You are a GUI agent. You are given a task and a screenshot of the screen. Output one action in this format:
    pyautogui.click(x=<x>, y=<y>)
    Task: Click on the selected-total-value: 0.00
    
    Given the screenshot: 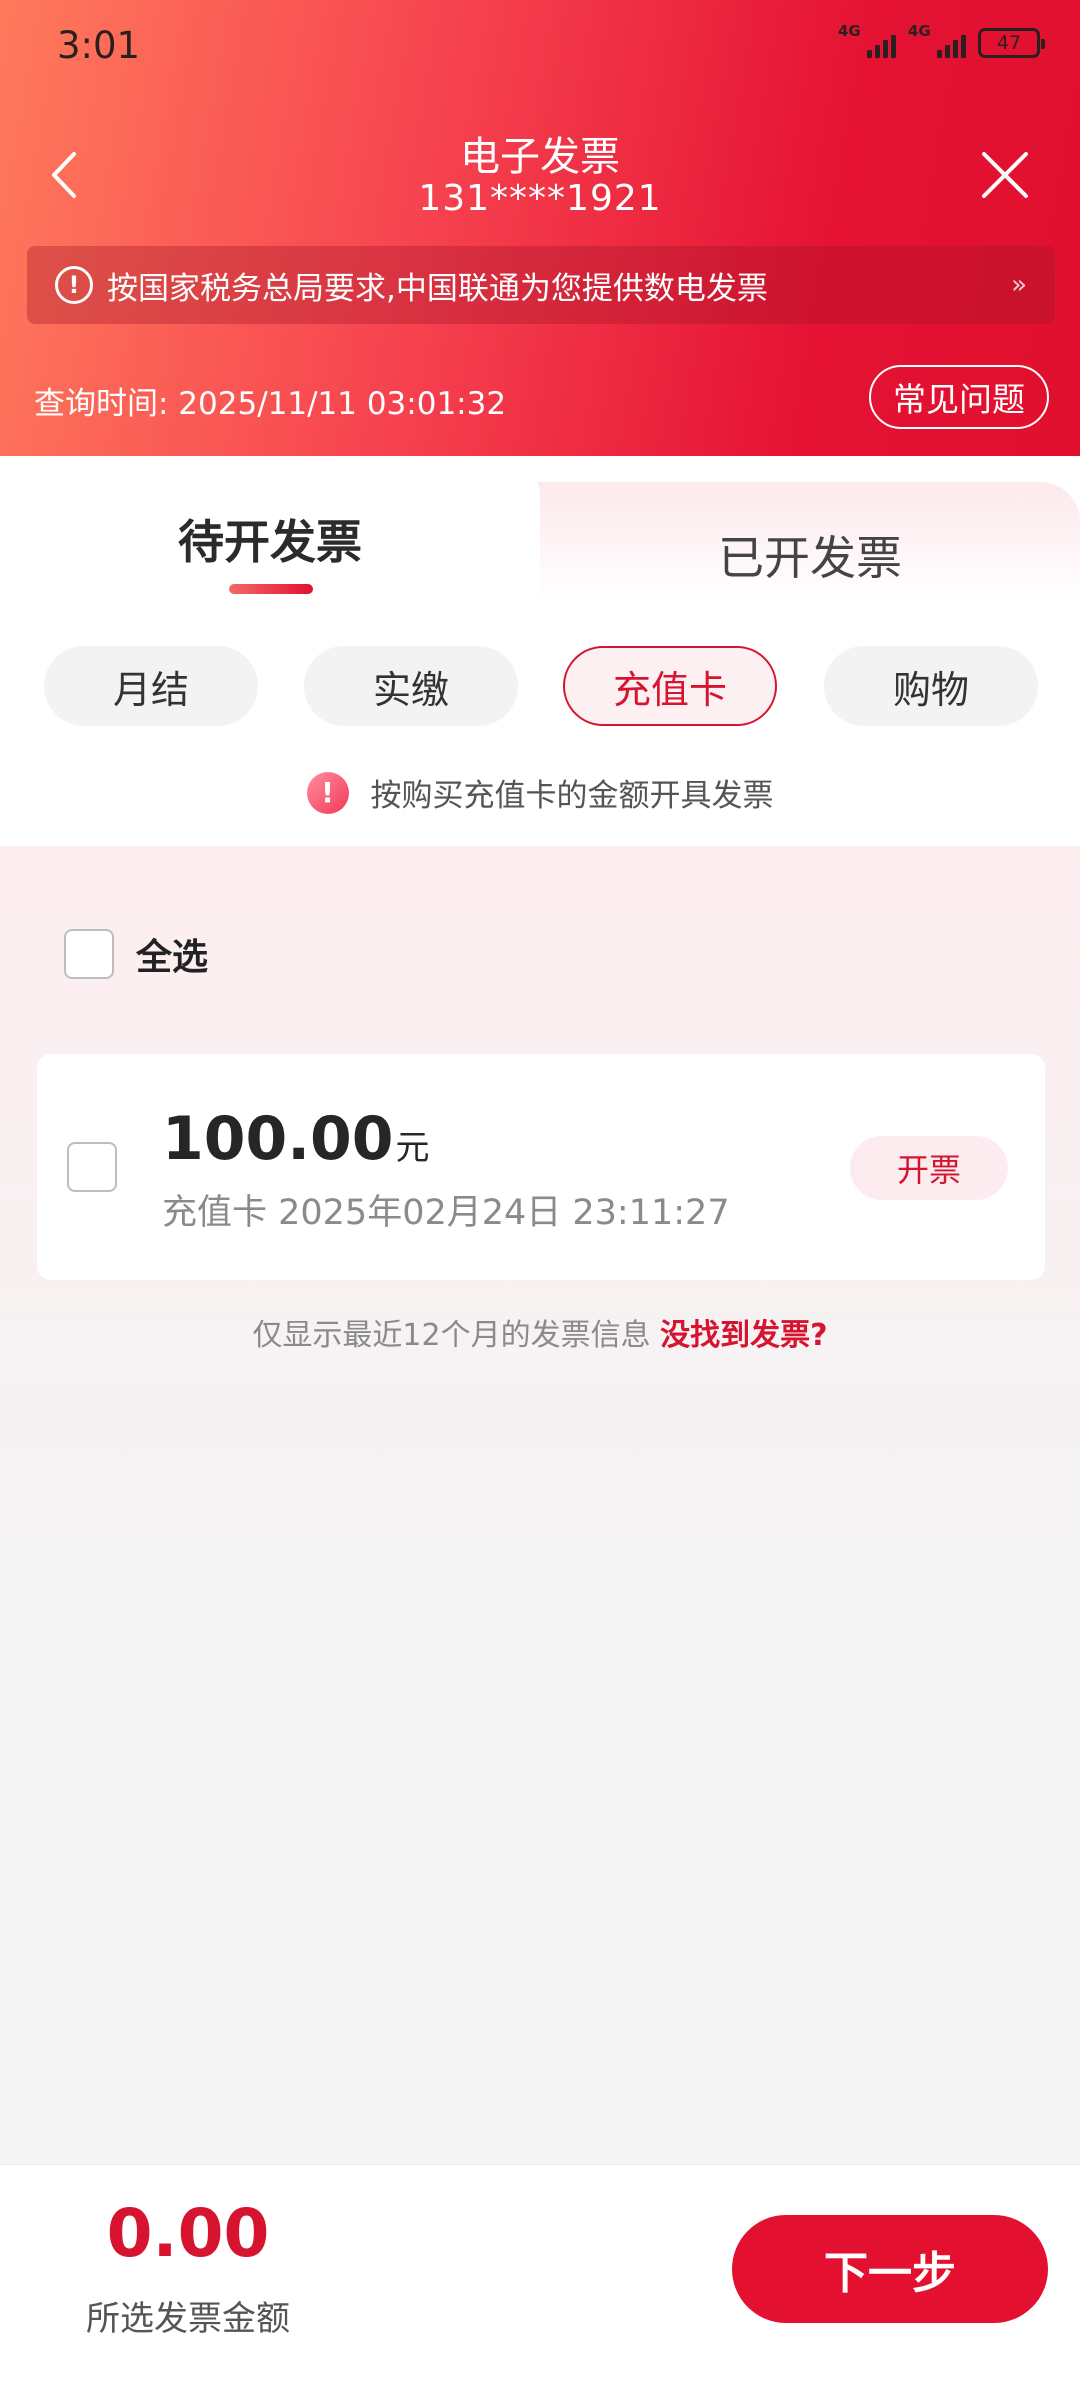 What is the action you would take?
    pyautogui.click(x=188, y=2233)
    